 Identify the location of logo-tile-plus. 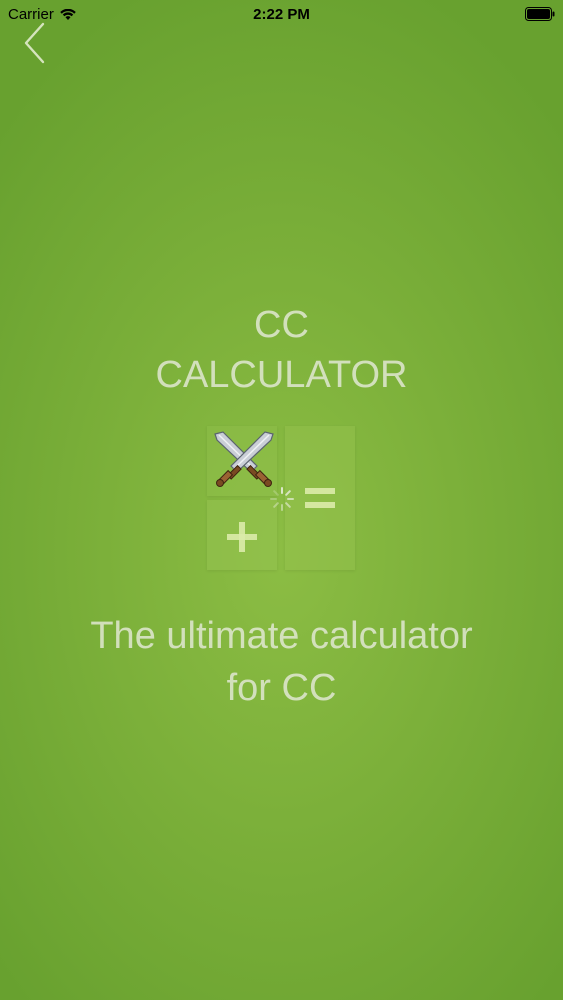
(242, 535).